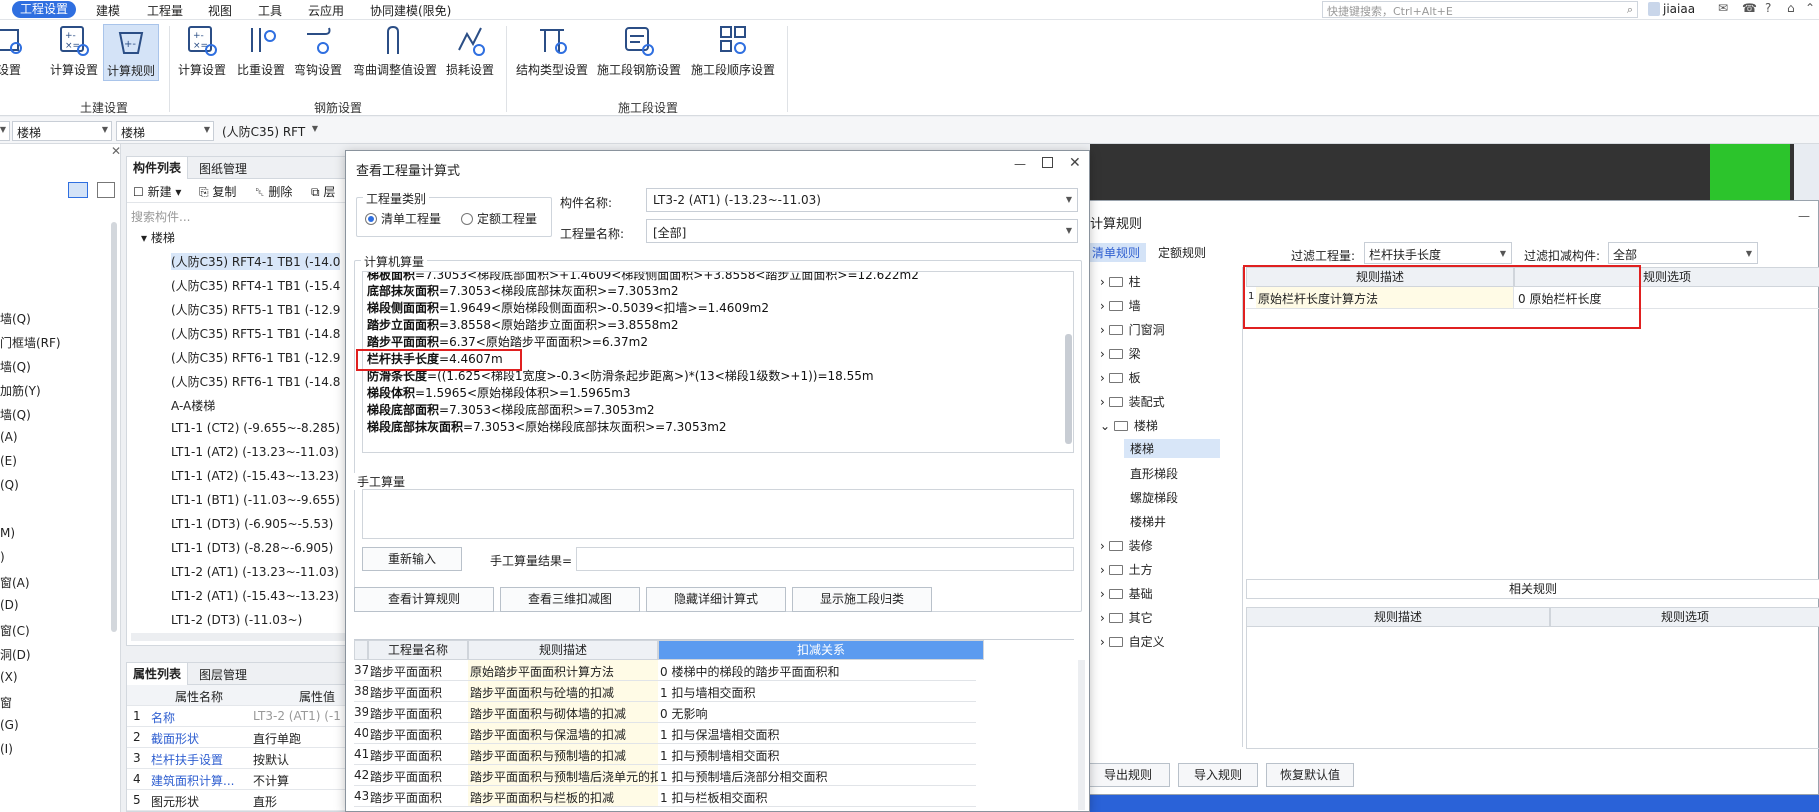  What do you see at coordinates (1768, 8) in the screenshot?
I see `help-icon: ?` at bounding box center [1768, 8].